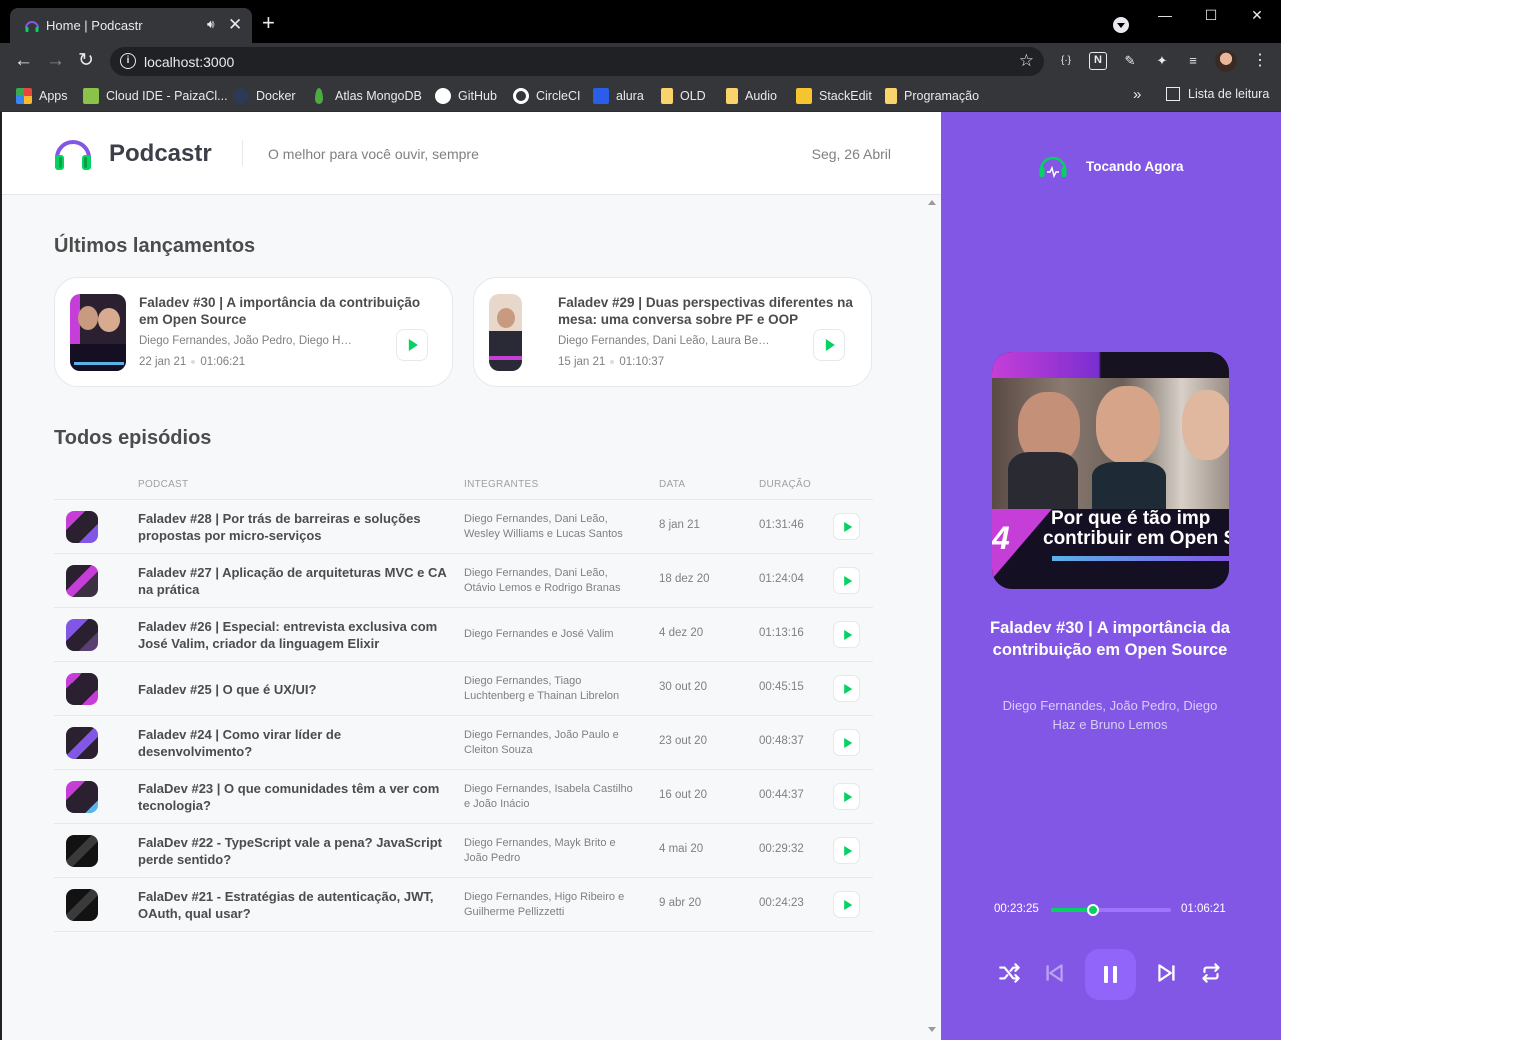 This screenshot has width=1536, height=1040. What do you see at coordinates (443, 96) in the screenshot?
I see `github-icon` at bounding box center [443, 96].